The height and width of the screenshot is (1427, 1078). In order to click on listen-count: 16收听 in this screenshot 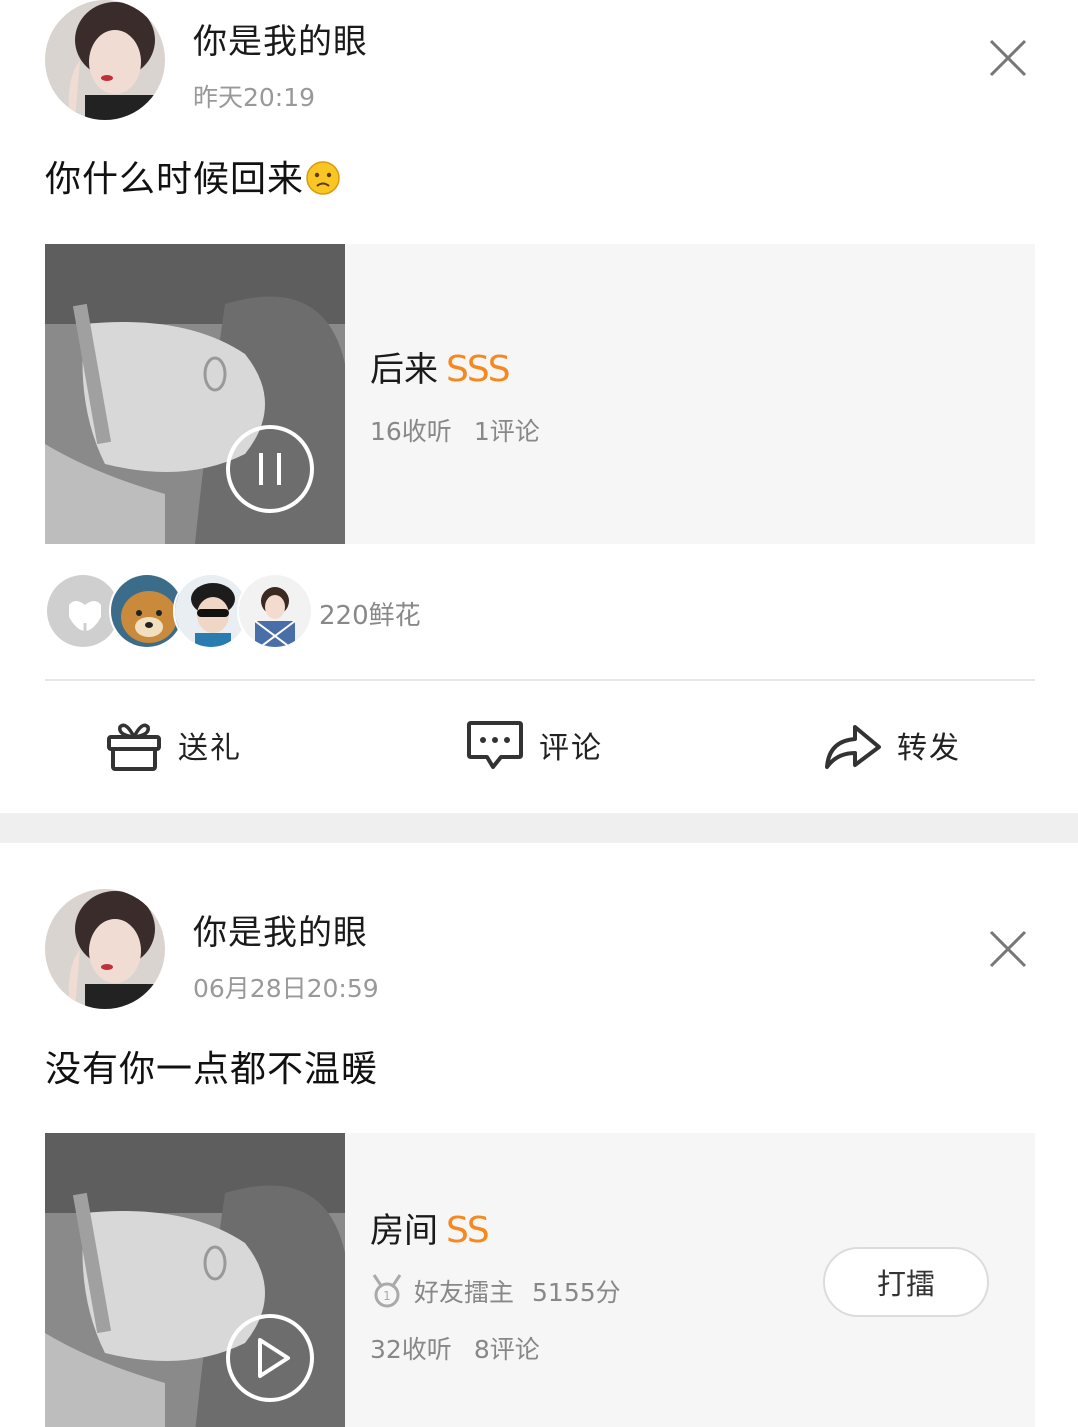, I will do `click(411, 431)`.